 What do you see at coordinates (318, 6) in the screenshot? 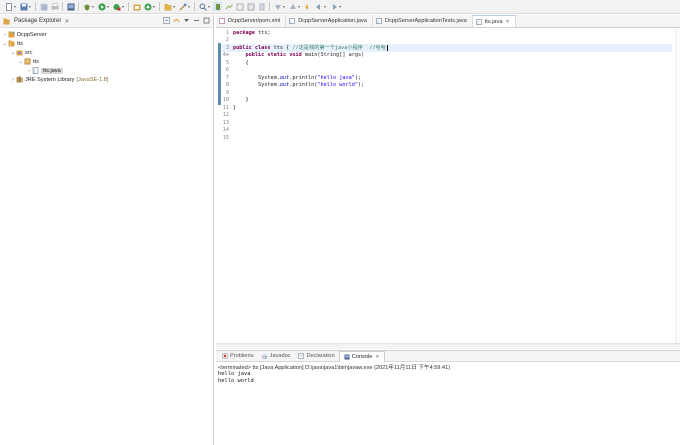
I see `back-icon` at bounding box center [318, 6].